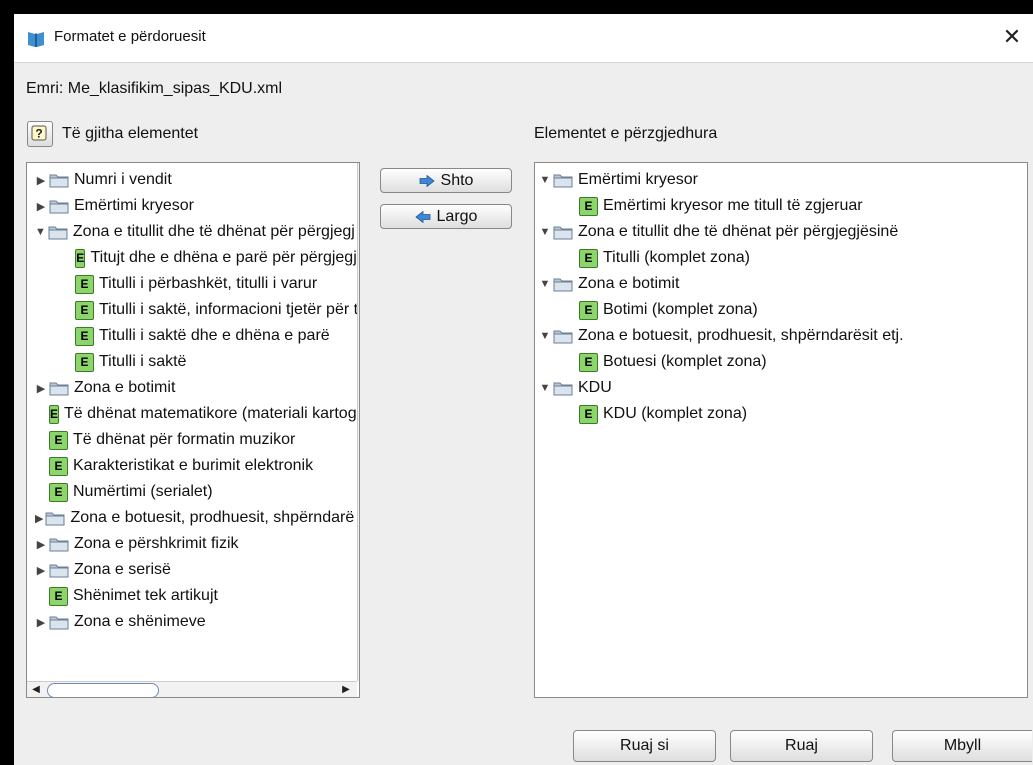 This screenshot has width=1033, height=765. What do you see at coordinates (214, 335) in the screenshot?
I see `tree-node-label: Titulli i saktë dhe e dhëna e parë` at bounding box center [214, 335].